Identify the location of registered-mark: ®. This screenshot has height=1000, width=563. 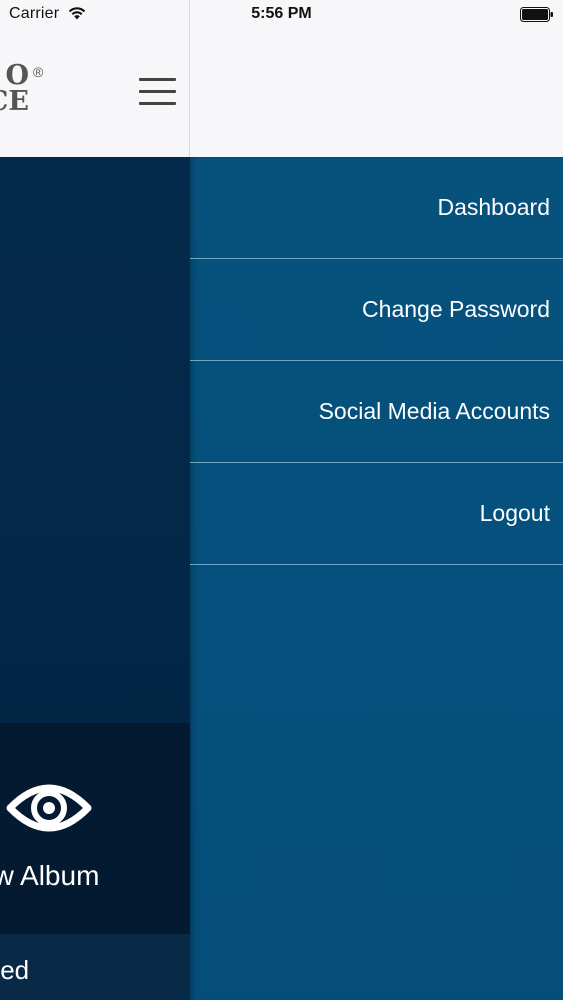
(38, 72).